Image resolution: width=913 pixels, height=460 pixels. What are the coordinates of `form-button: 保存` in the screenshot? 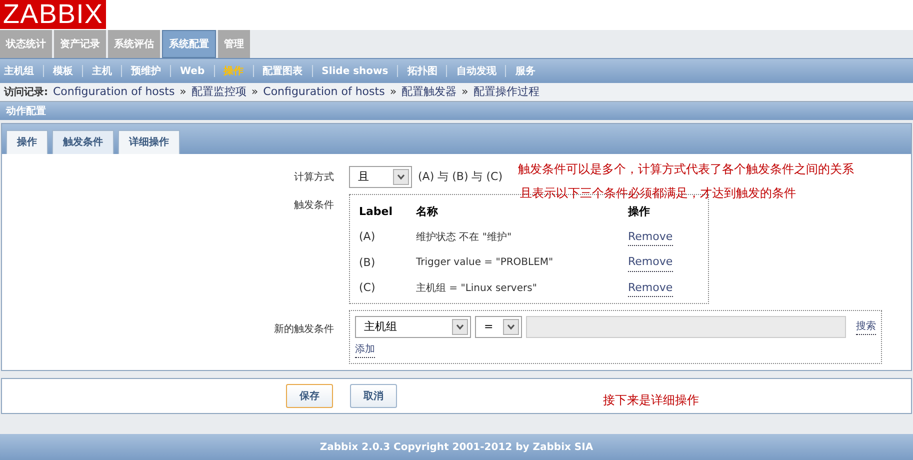 It's located at (309, 396).